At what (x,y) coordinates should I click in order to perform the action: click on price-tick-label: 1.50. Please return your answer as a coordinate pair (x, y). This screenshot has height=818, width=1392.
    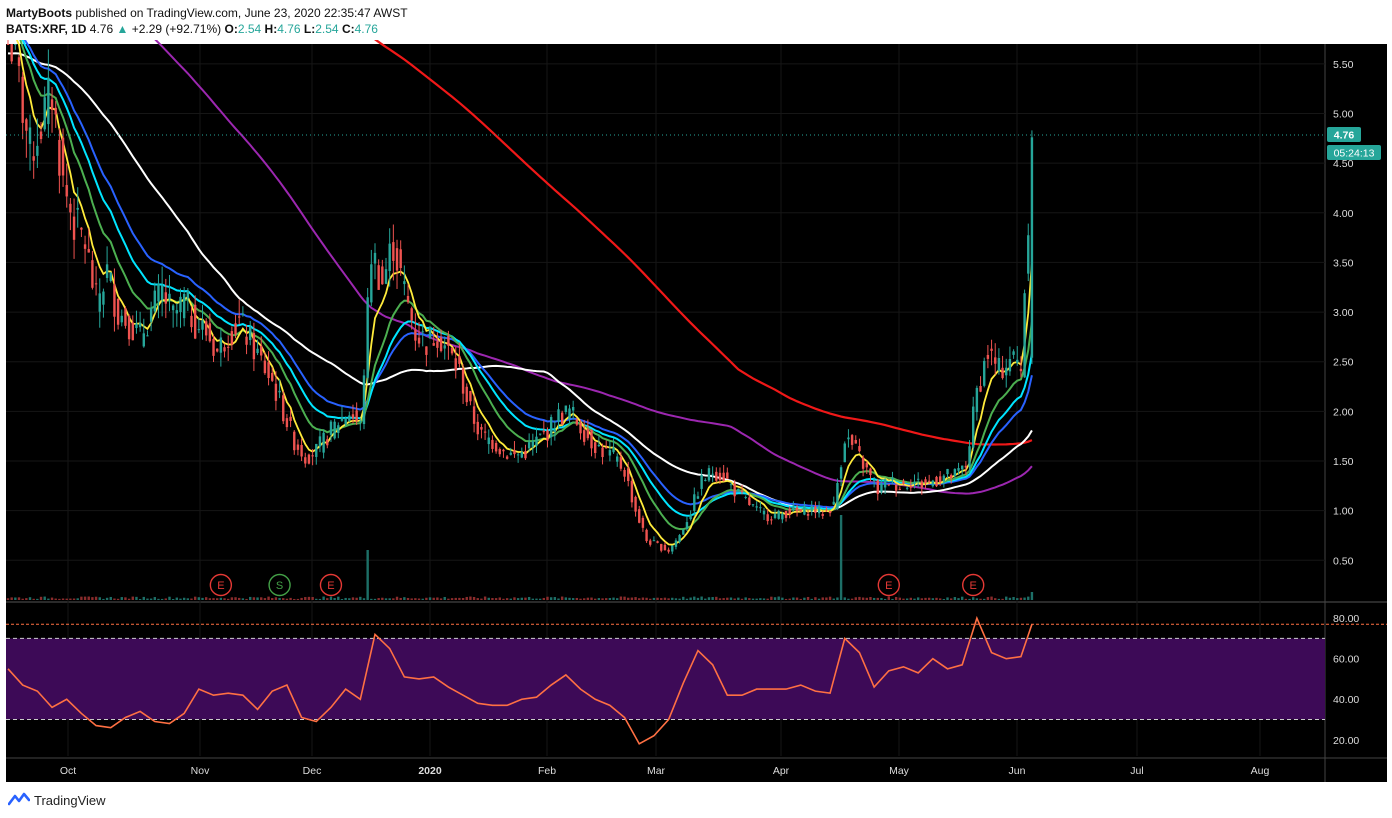
    Looking at the image, I should click on (1343, 462).